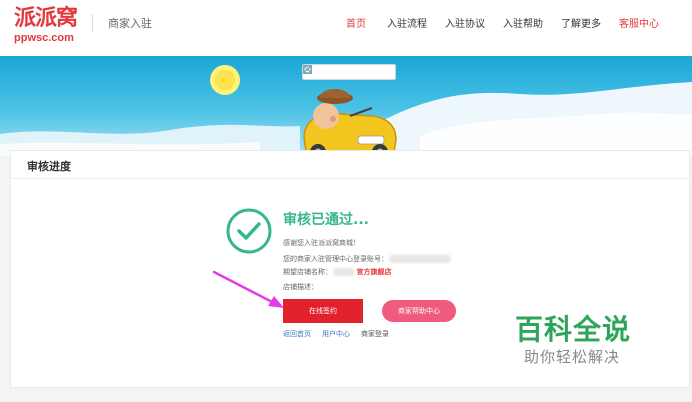  What do you see at coordinates (300, 287) in the screenshot?
I see `store-desc-label: 店铺描述：` at bounding box center [300, 287].